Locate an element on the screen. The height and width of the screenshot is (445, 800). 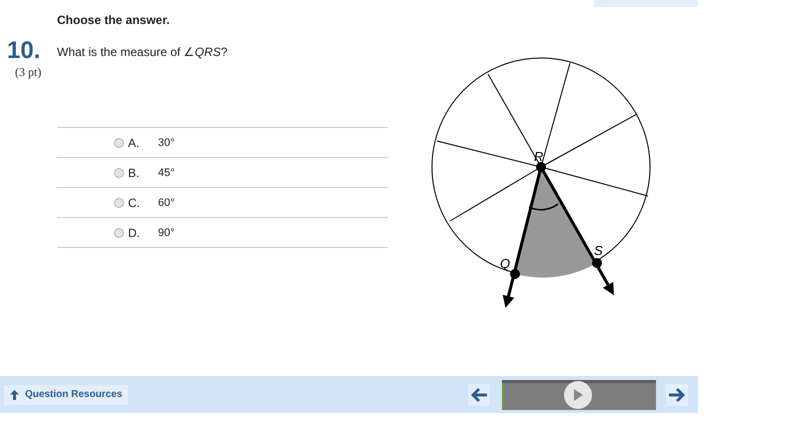
choice-text: 60° is located at coordinates (166, 202).